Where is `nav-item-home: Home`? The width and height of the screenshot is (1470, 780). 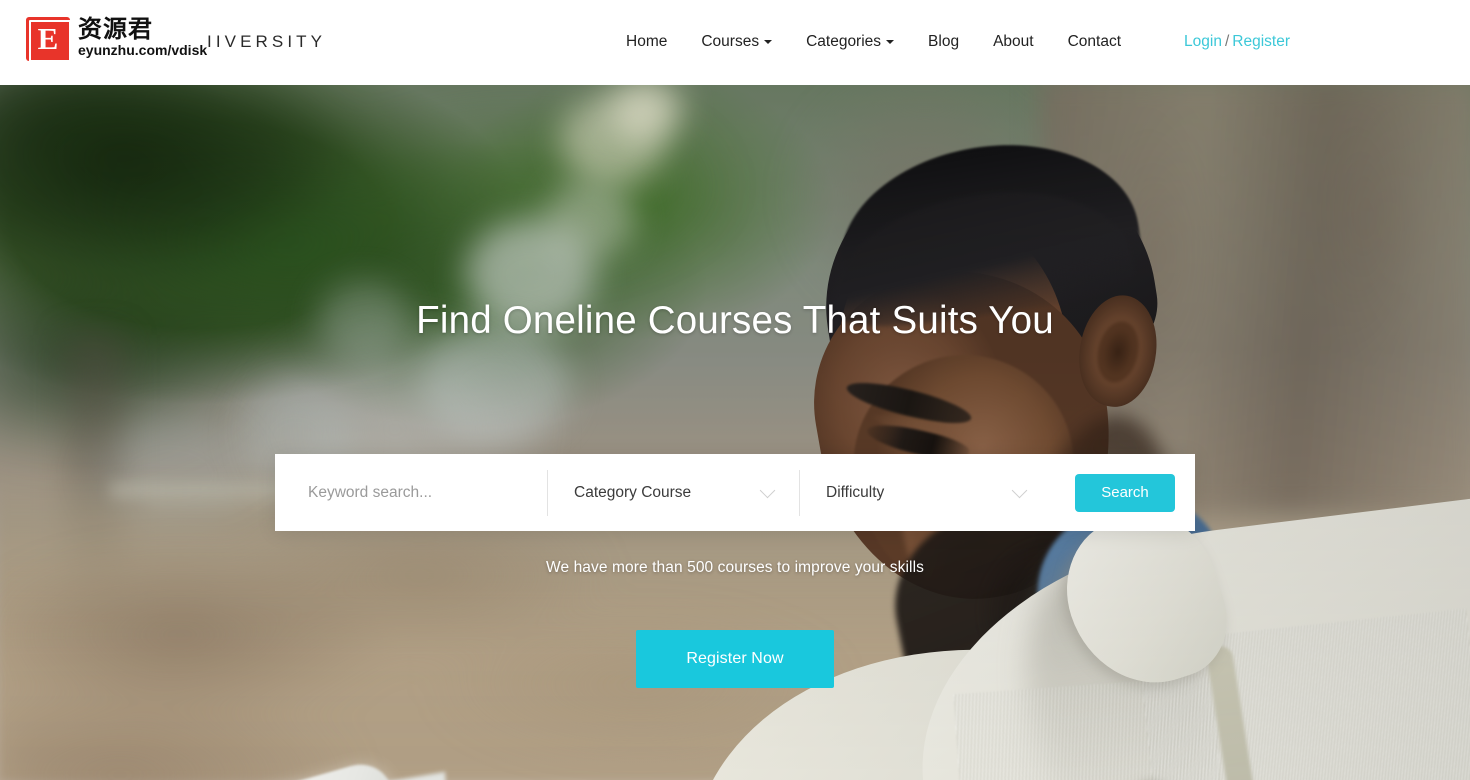 nav-item-home: Home is located at coordinates (646, 42).